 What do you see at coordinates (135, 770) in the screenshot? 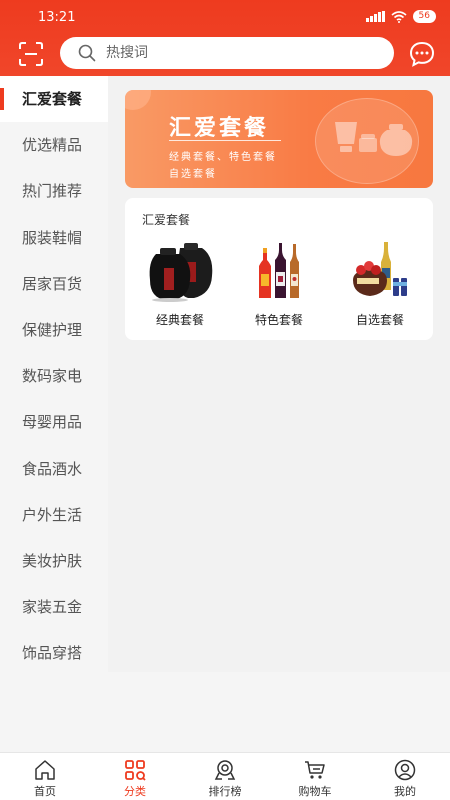
I see `category-icon` at bounding box center [135, 770].